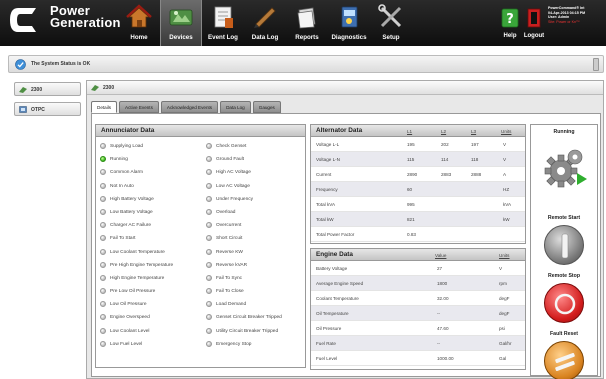  I want to click on row-label: Voltage L-L, so click(328, 144).